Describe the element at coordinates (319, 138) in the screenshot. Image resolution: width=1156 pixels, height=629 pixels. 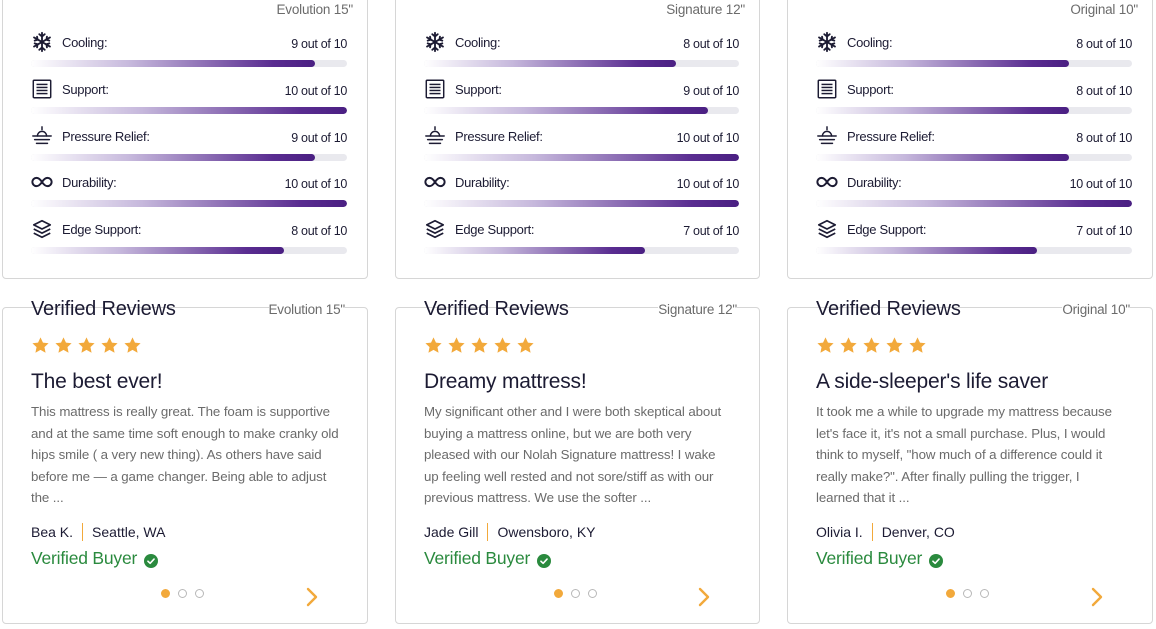
I see `rating-score: 9 out of 10` at that location.